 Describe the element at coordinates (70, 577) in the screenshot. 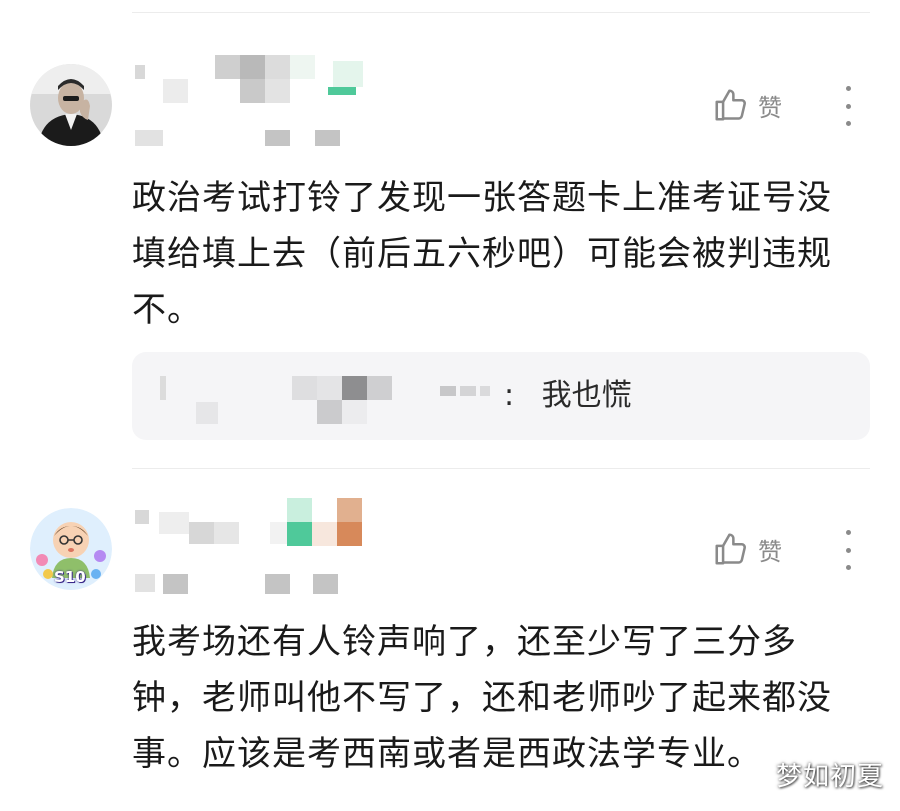

I see `avatar-badge: S10` at that location.